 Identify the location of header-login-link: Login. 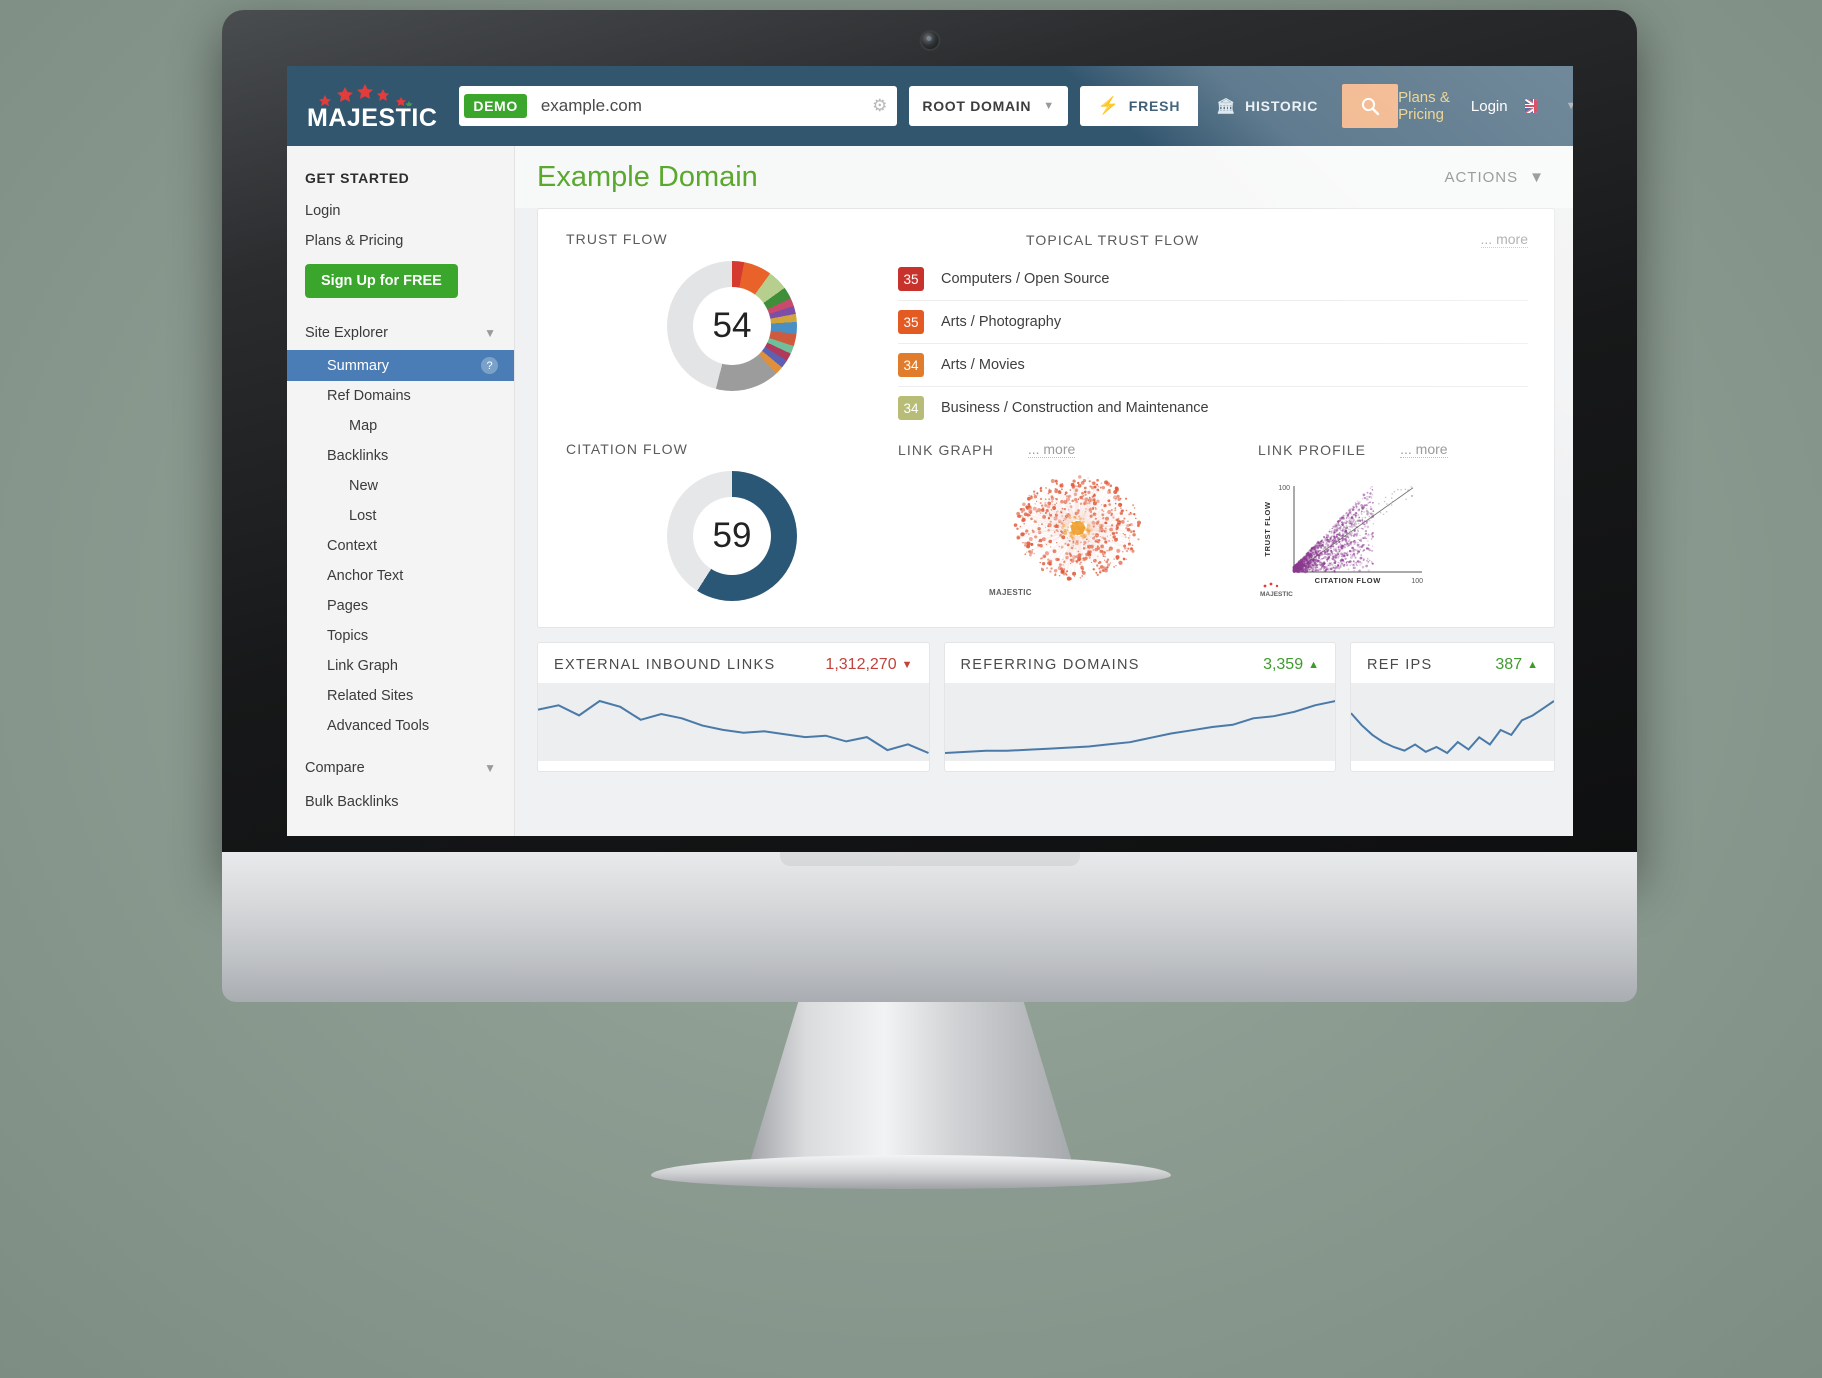
(1489, 106).